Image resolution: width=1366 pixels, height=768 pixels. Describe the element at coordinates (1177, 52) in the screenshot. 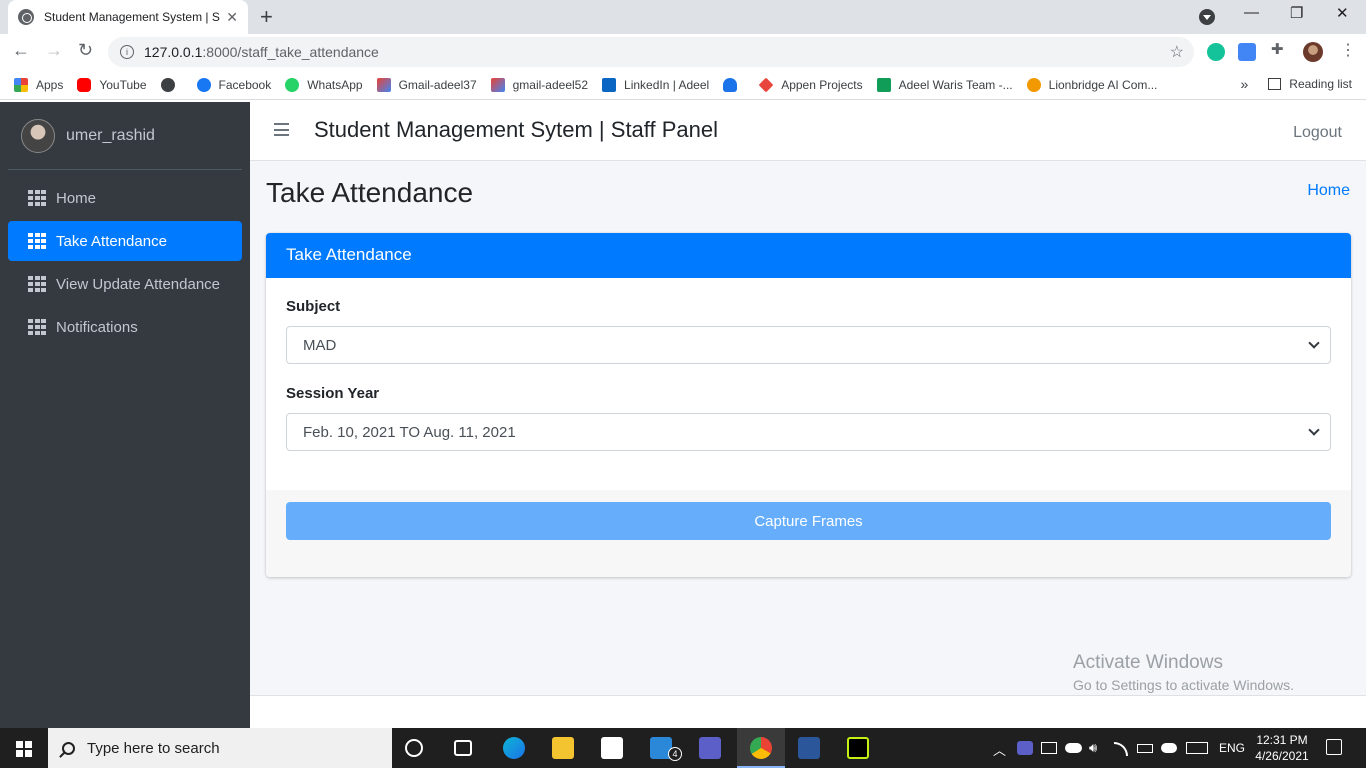

I see `bookmark-star-icon: ☆` at that location.